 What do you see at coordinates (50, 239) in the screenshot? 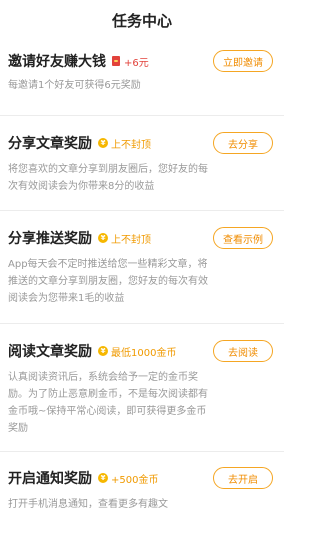
I see `task-title: 分享推送奖励` at bounding box center [50, 239].